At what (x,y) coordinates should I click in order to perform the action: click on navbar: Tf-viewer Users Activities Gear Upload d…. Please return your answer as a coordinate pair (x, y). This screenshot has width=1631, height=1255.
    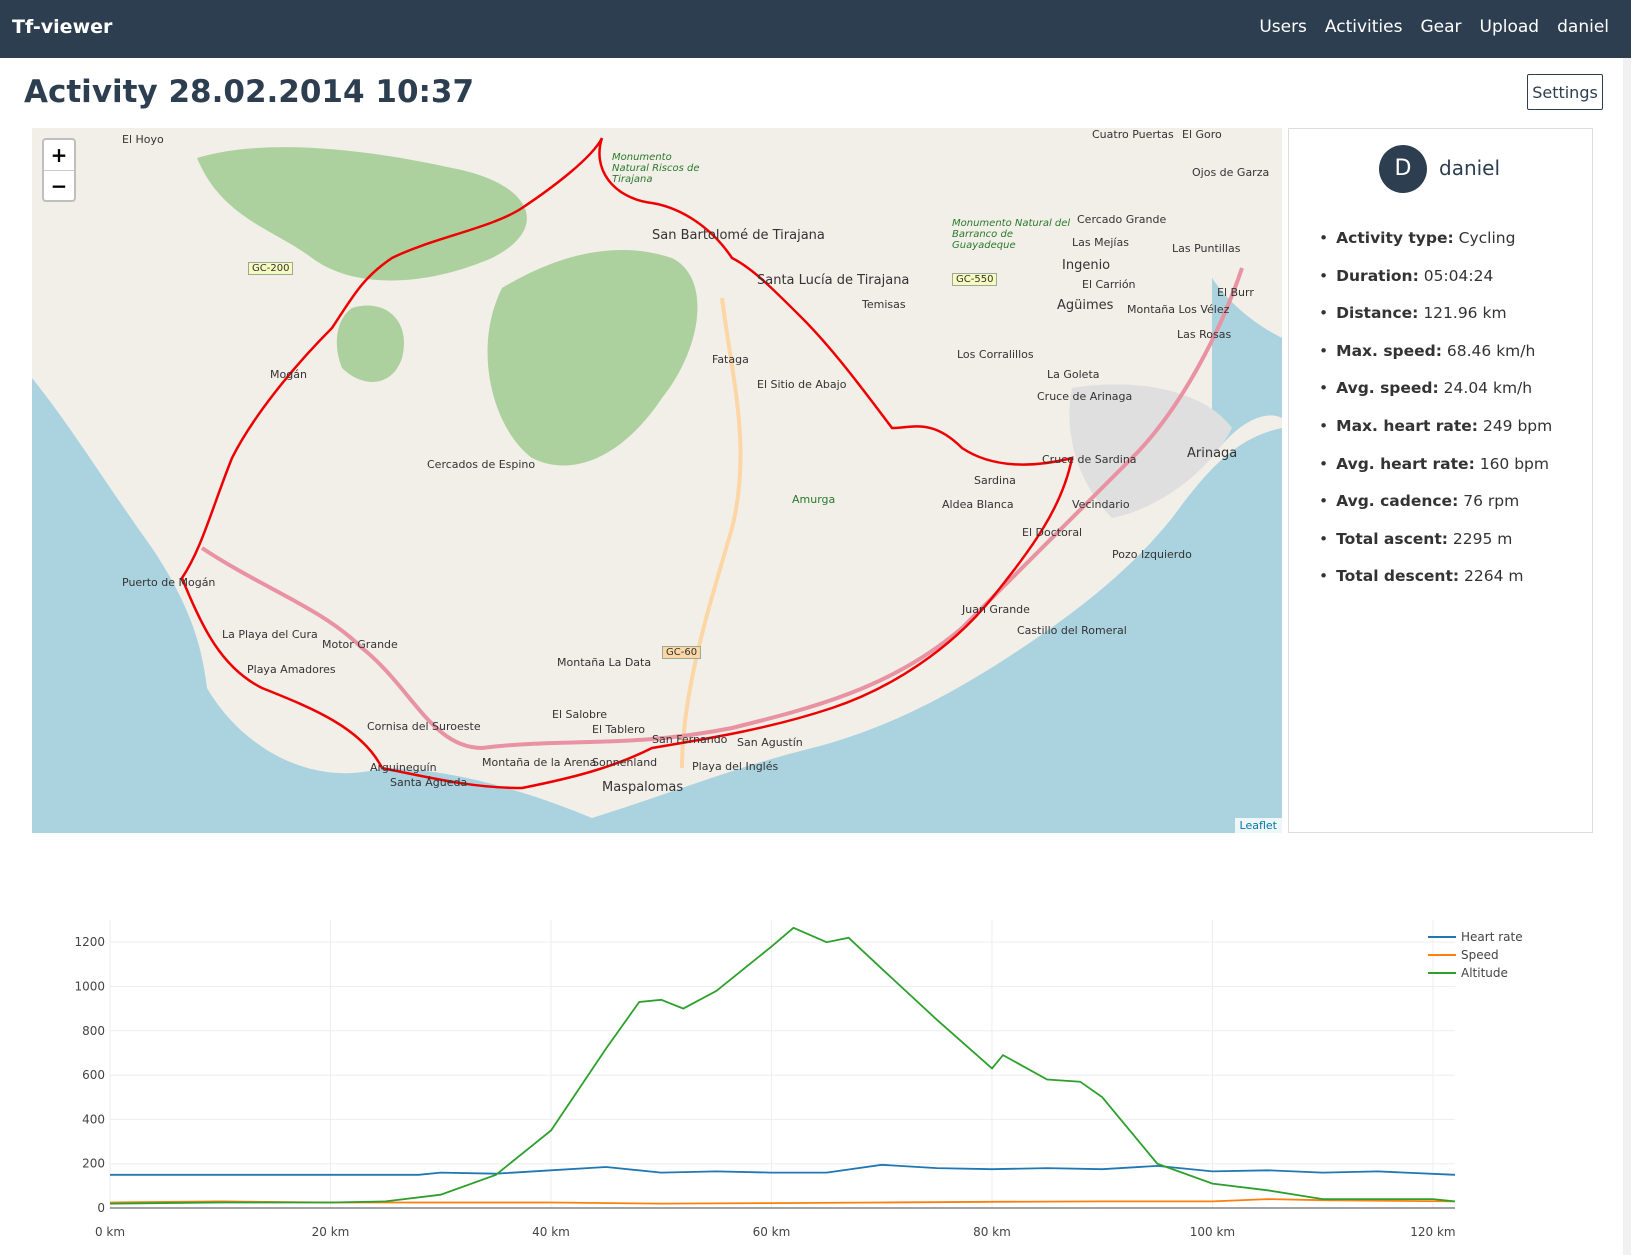
    Looking at the image, I should click on (815, 29).